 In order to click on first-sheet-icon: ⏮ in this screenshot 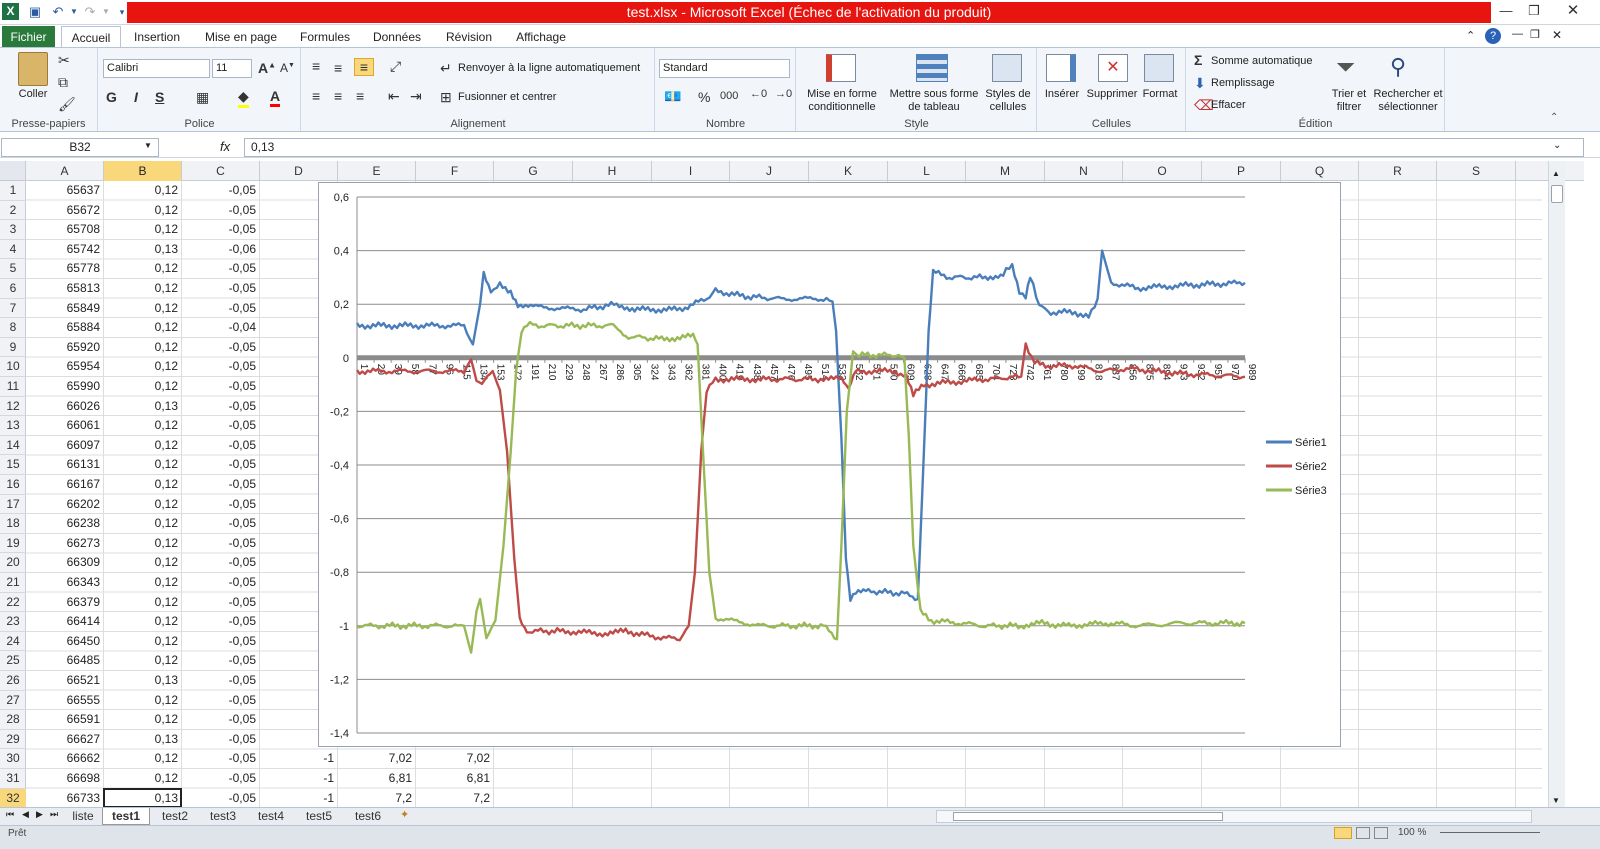, I will do `click(10, 814)`.